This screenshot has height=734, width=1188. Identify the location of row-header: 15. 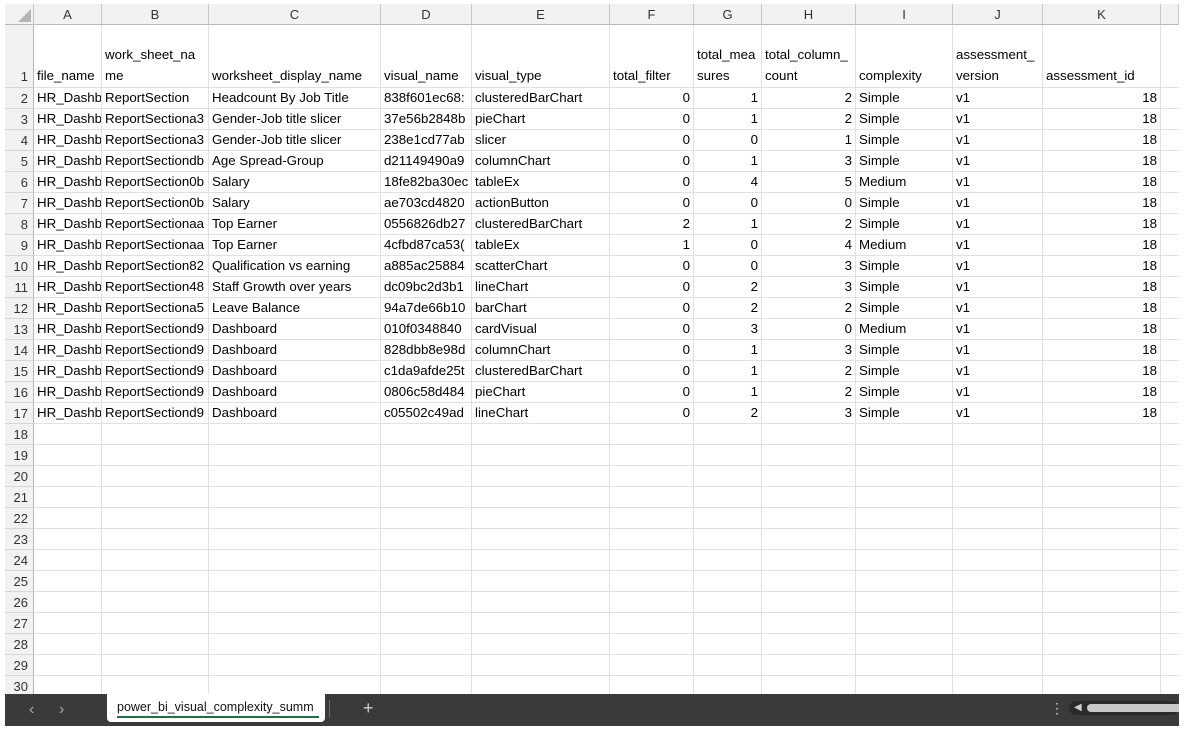
(19, 371).